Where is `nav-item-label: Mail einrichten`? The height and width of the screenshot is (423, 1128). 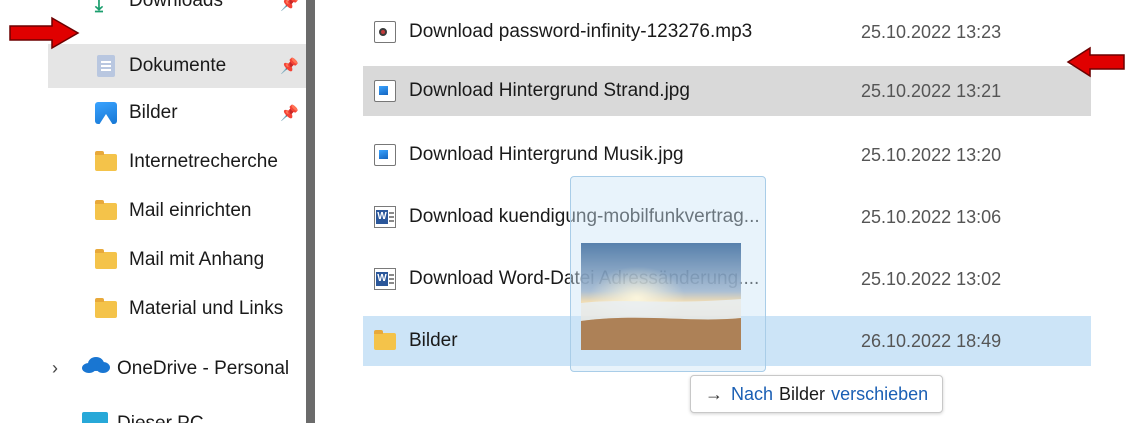 nav-item-label: Mail einrichten is located at coordinates (190, 210).